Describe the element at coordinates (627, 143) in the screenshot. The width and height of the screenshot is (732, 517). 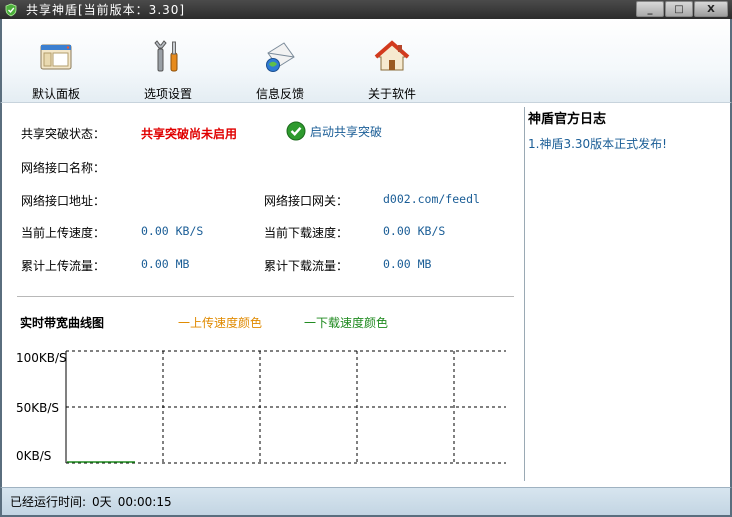
I see `official-log-item: 1.神盾3.30版本正式发布!` at that location.